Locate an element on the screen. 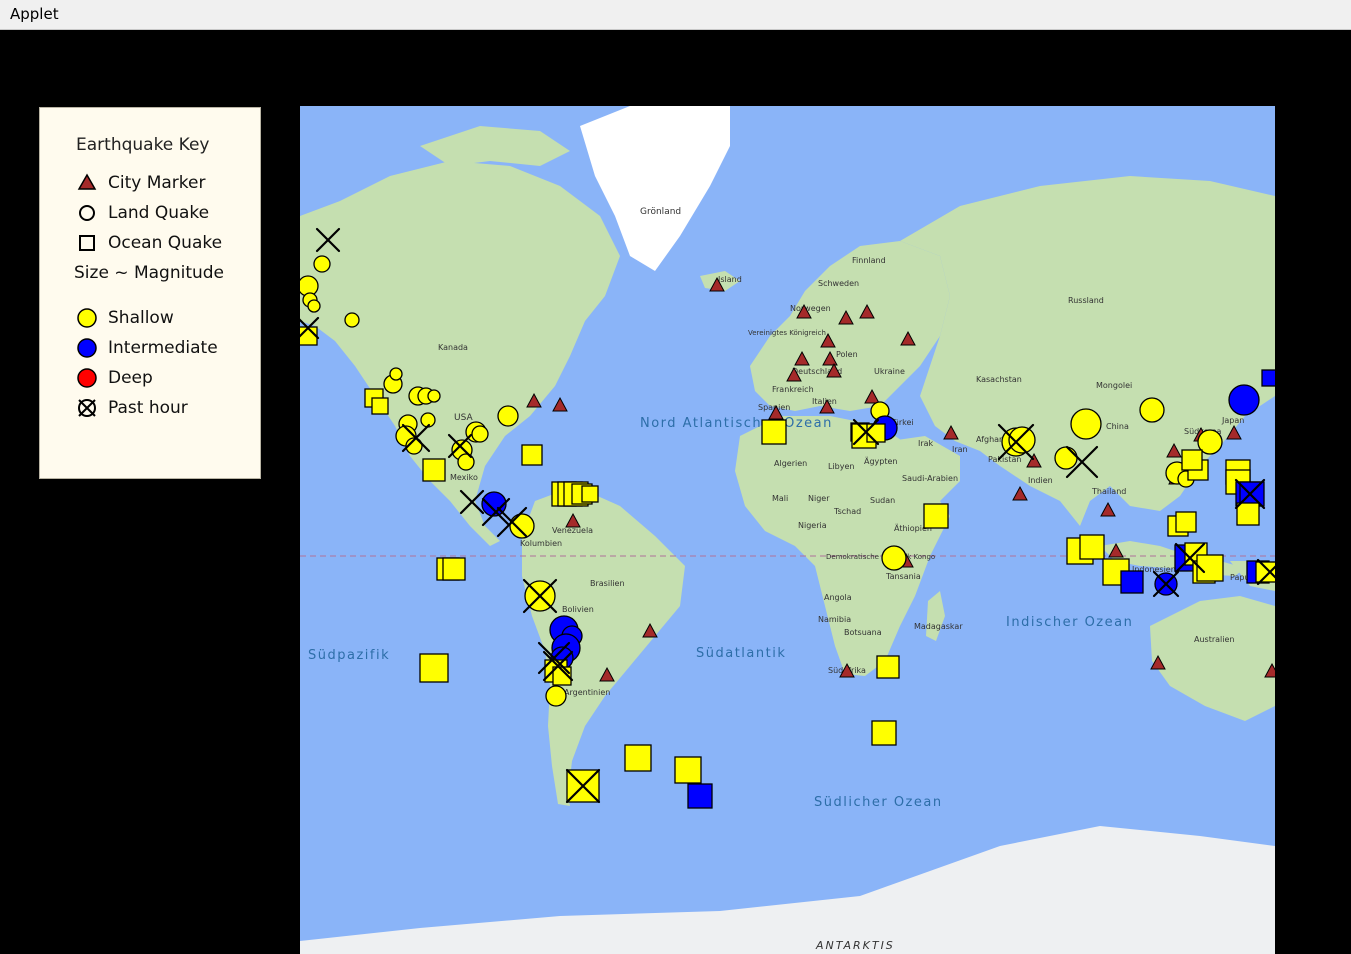 Image resolution: width=1351 pixels, height=954 pixels. label-sudan: Sudan is located at coordinates (882, 500).